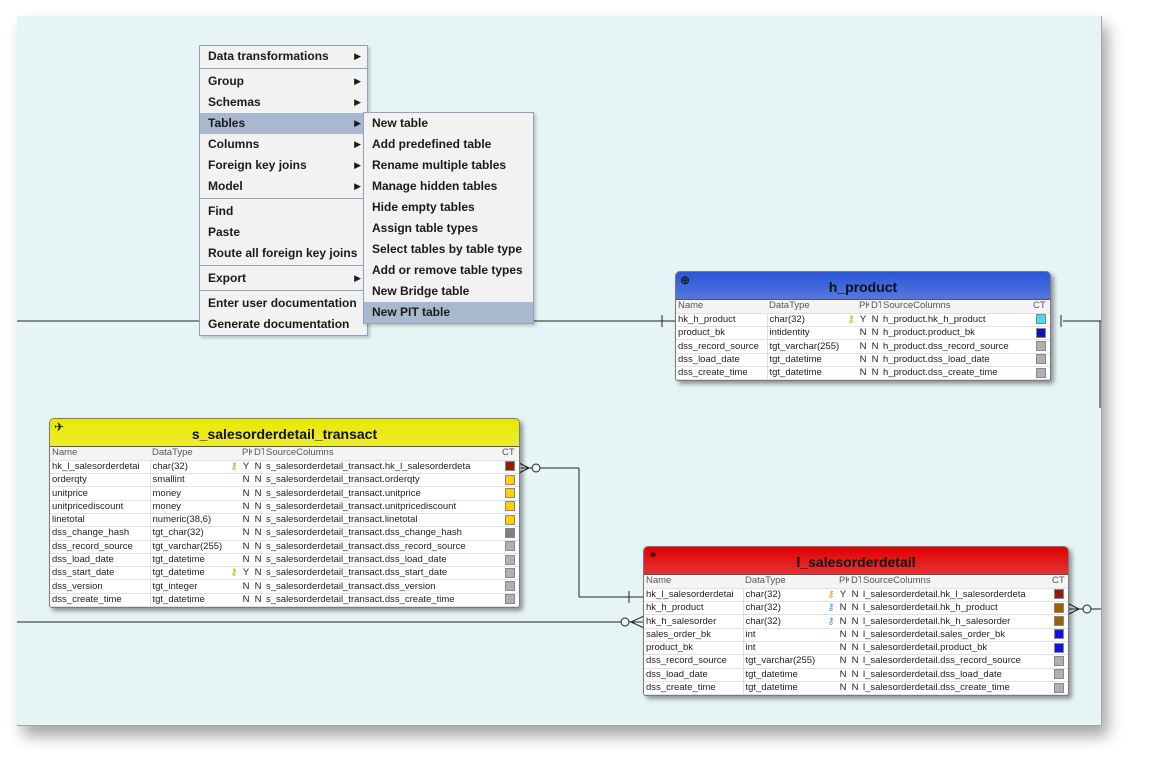 This screenshot has height=775, width=1150. What do you see at coordinates (448, 144) in the screenshot?
I see `submenu-item-add-predefined-table: Add predefined table` at bounding box center [448, 144].